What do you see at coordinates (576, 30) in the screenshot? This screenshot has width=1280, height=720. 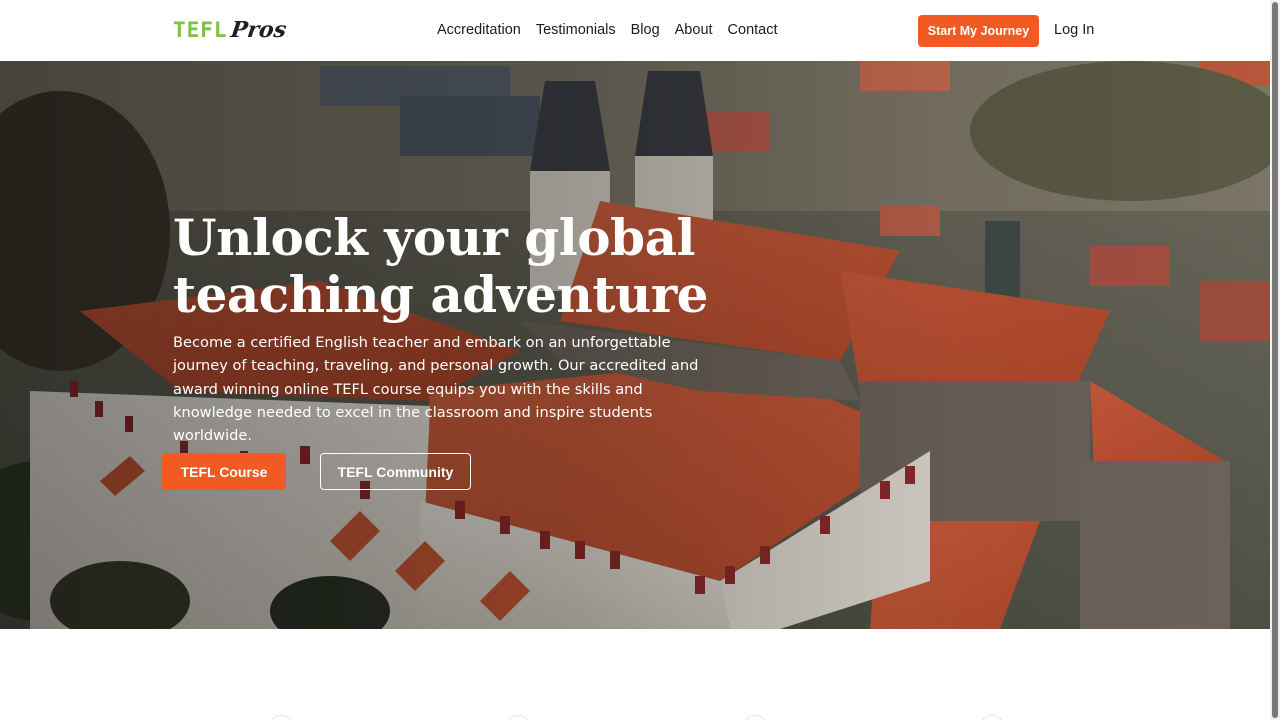 I see `nav-testimonials: Testimonials` at bounding box center [576, 30].